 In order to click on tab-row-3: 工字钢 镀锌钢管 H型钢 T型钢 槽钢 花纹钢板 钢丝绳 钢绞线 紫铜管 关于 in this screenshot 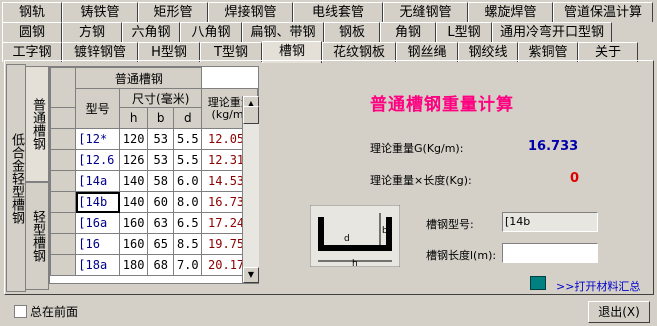, I will do `click(320, 52)`.